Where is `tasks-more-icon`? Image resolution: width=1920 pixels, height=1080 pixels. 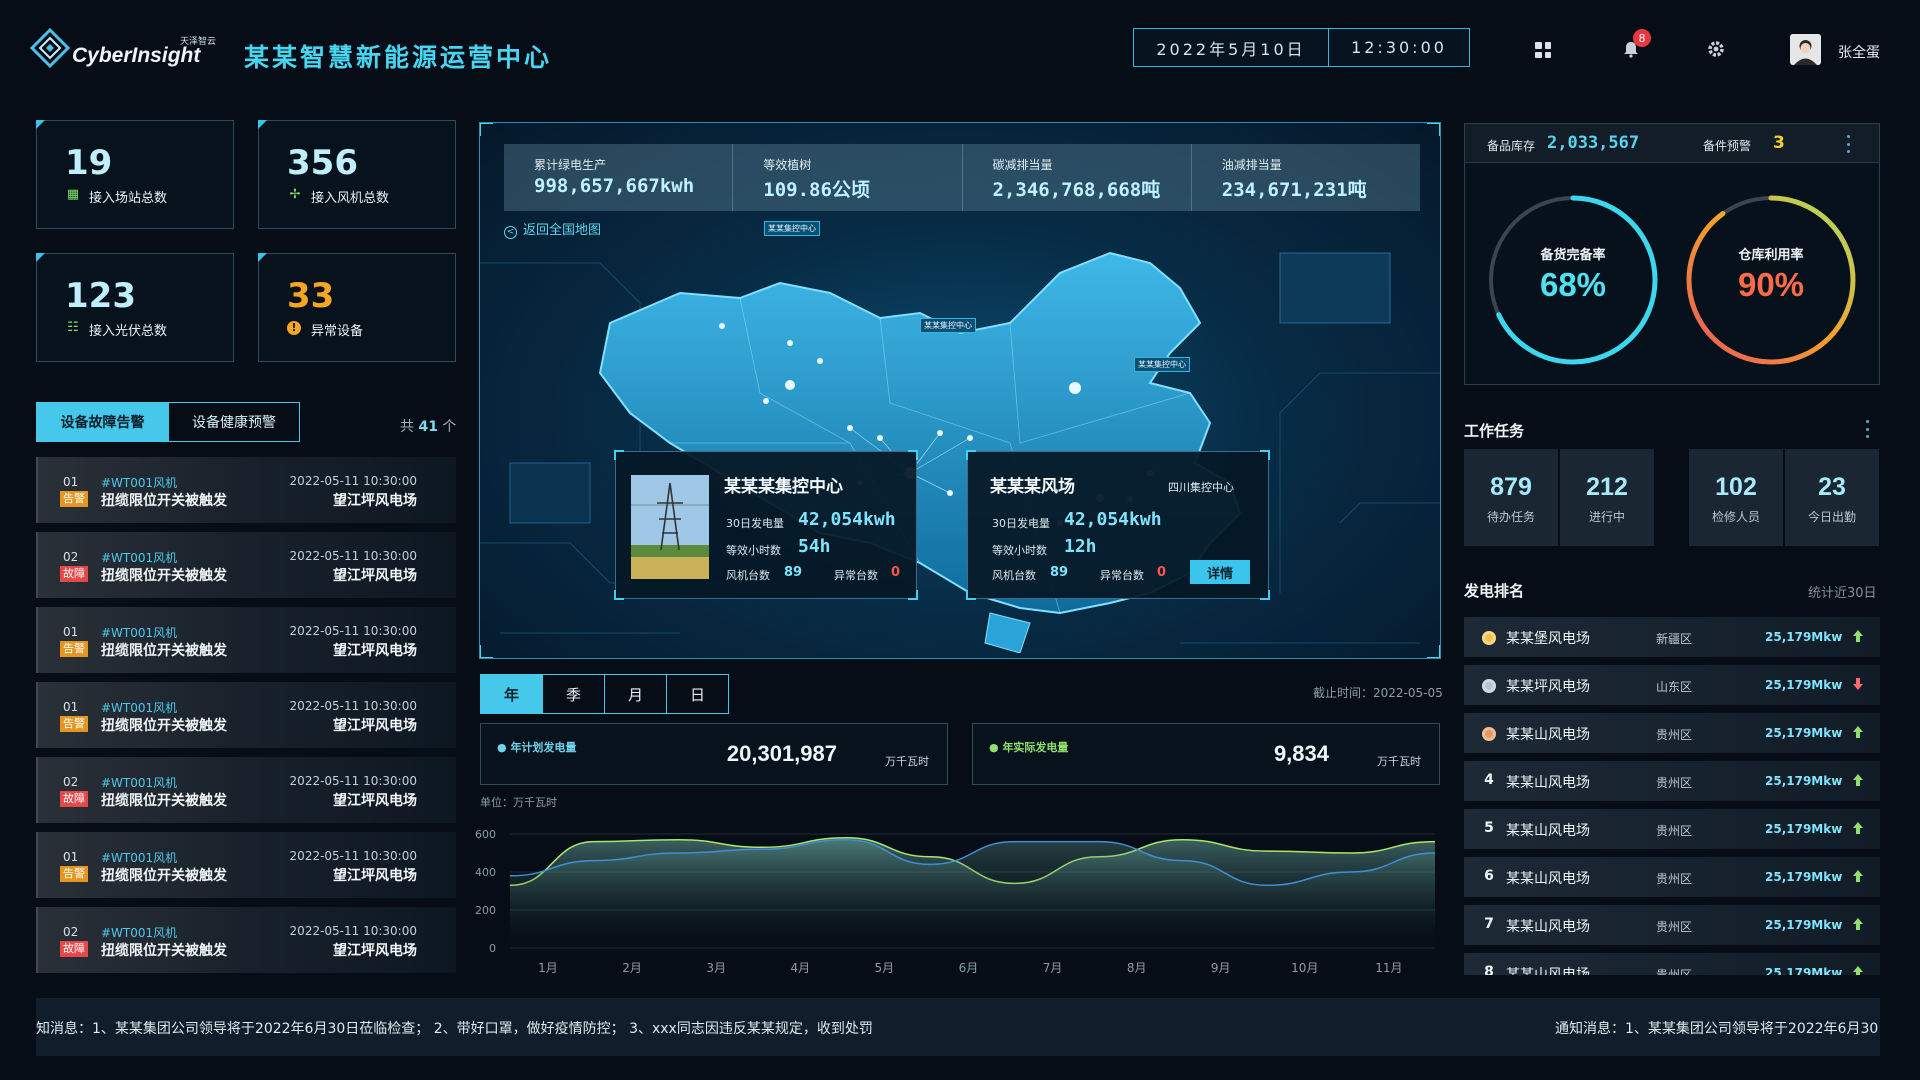 tasks-more-icon is located at coordinates (1868, 429).